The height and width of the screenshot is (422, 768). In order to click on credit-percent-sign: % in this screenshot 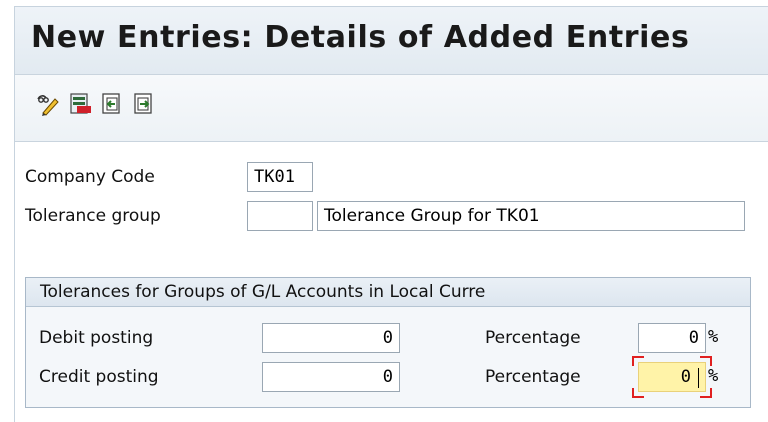, I will do `click(713, 376)`.